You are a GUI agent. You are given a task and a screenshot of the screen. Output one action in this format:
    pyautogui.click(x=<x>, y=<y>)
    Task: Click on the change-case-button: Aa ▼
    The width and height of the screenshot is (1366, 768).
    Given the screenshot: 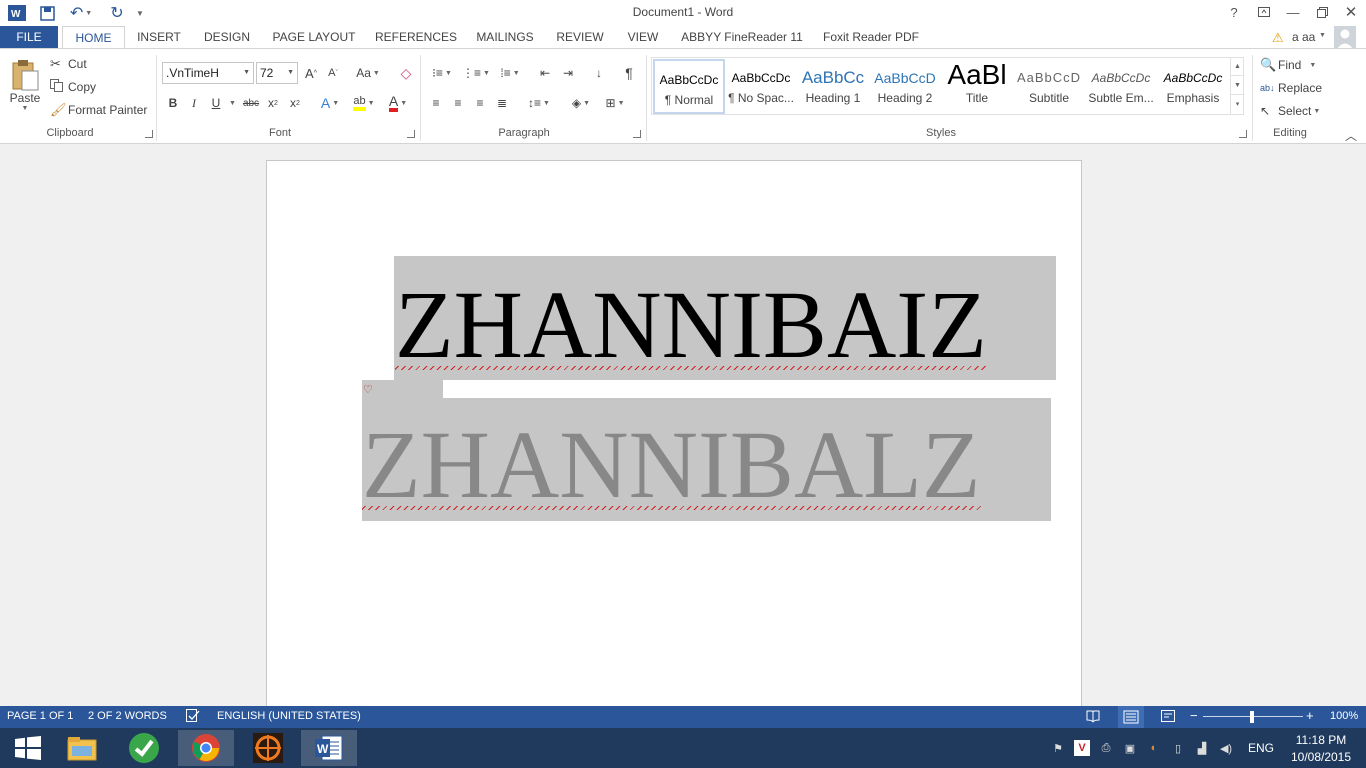 What is the action you would take?
    pyautogui.click(x=368, y=73)
    